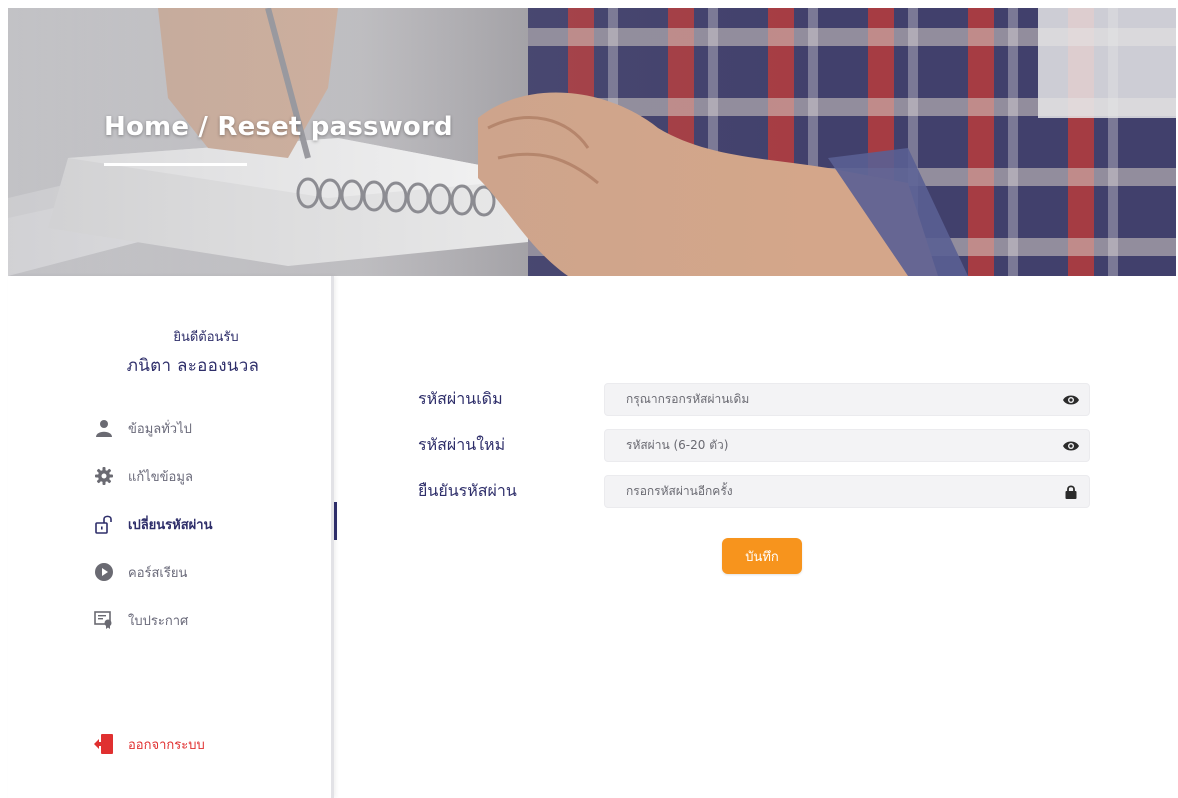 The image size is (1178, 798). I want to click on old-password-input, so click(847, 399).